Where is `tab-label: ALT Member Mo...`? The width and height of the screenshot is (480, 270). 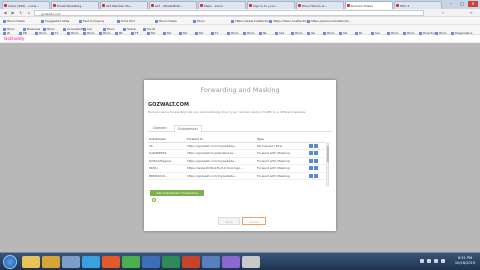 tab-label: ALT Member Mo... is located at coordinates (119, 6).